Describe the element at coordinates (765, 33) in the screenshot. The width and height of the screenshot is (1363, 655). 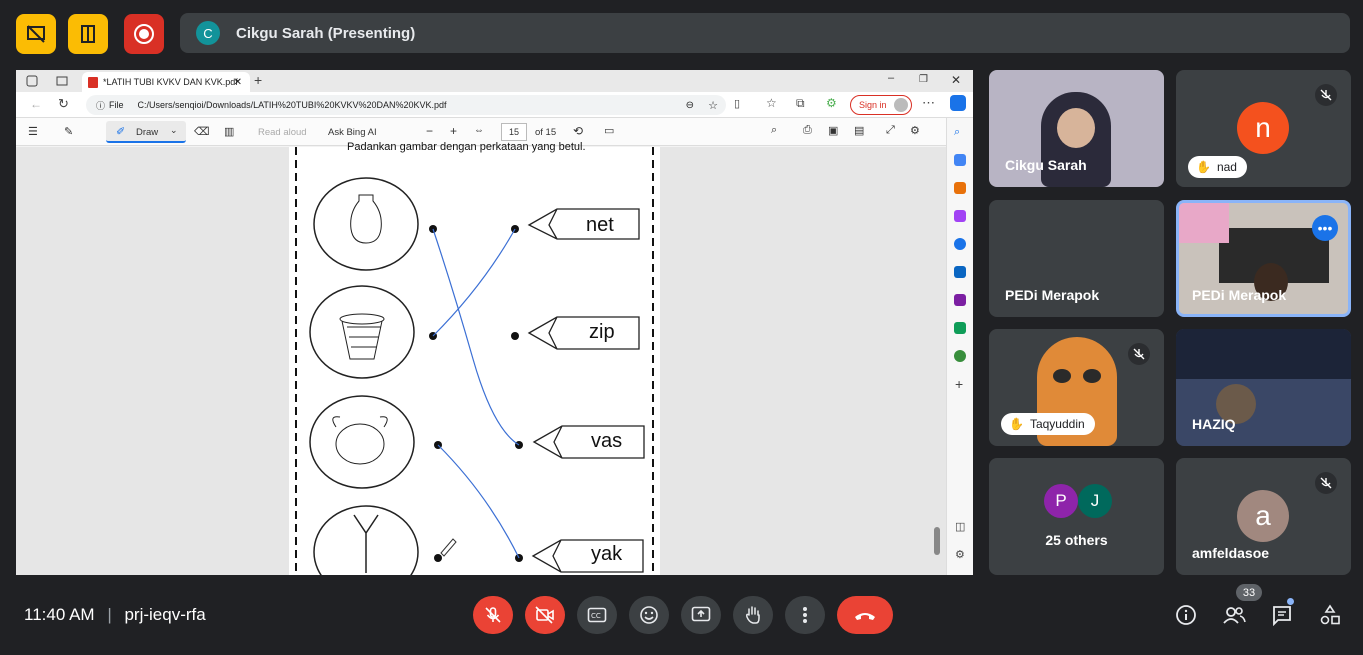
I see `presenter-banner: C Cikgu Sarah (Presenting)` at that location.